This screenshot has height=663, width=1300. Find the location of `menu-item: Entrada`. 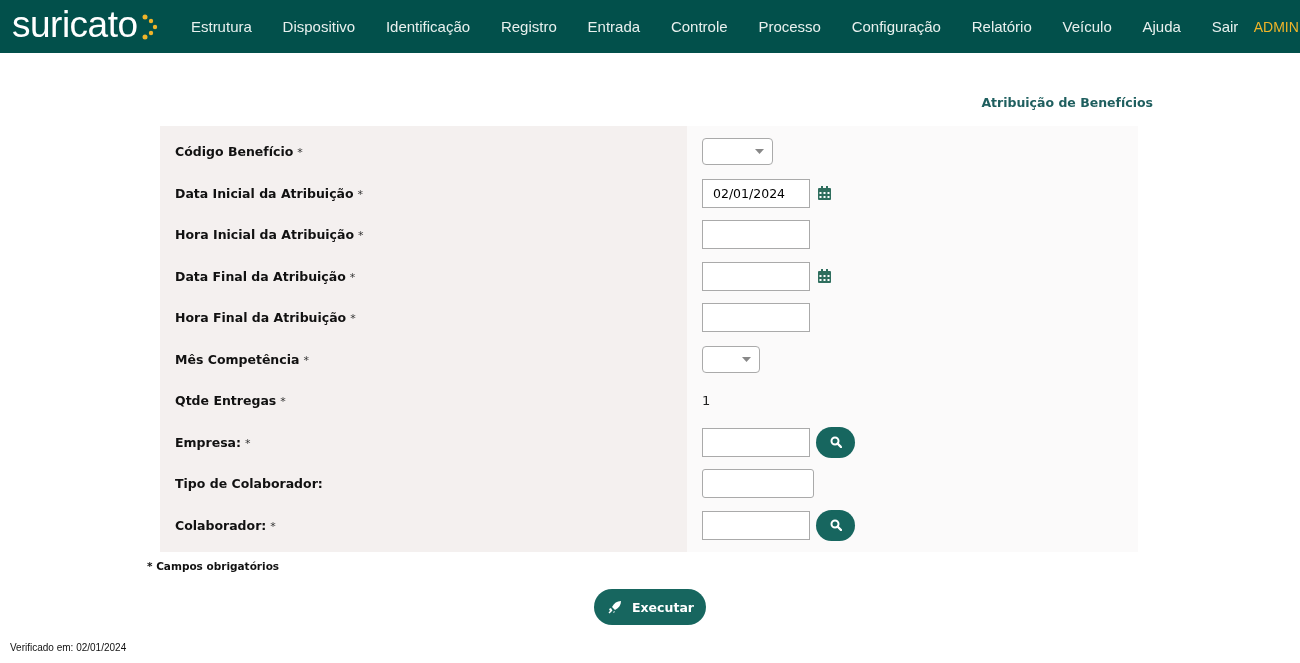

menu-item: Entrada is located at coordinates (614, 26).